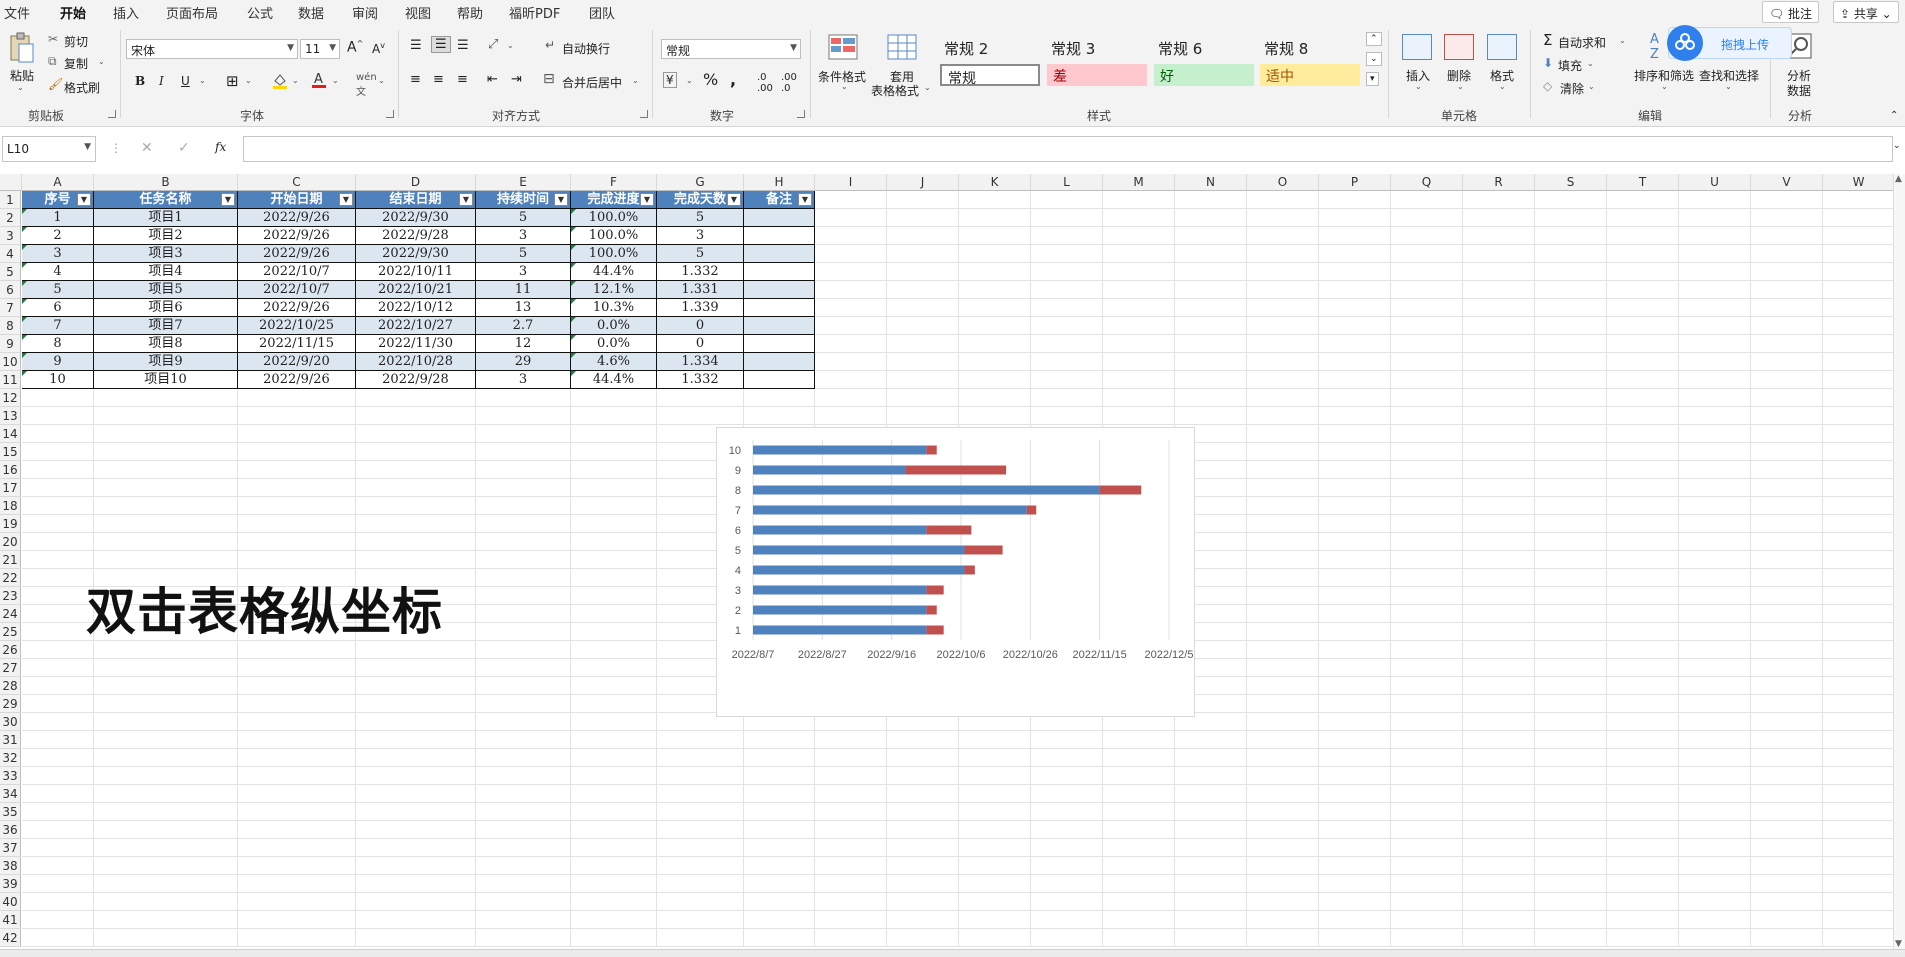  What do you see at coordinates (295, 80) in the screenshot?
I see `fill-color-dropdown-icon: ⌄` at bounding box center [295, 80].